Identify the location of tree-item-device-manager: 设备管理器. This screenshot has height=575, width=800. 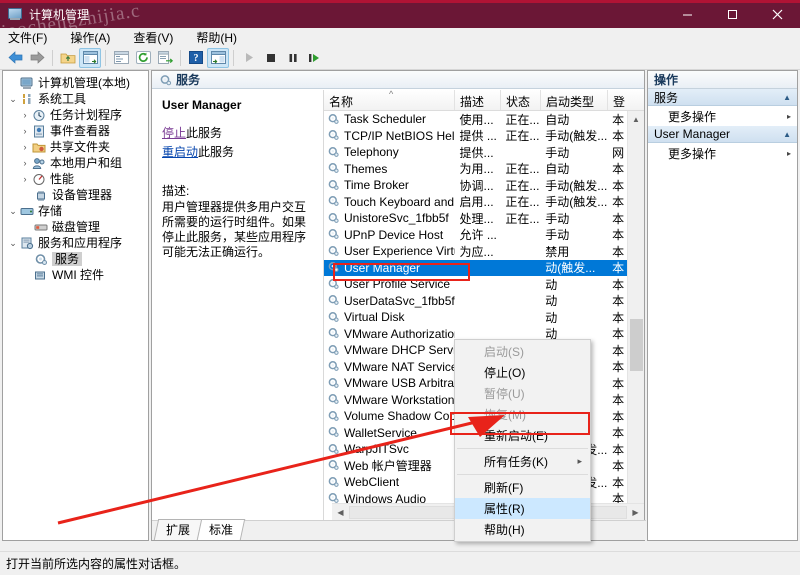
(75, 195).